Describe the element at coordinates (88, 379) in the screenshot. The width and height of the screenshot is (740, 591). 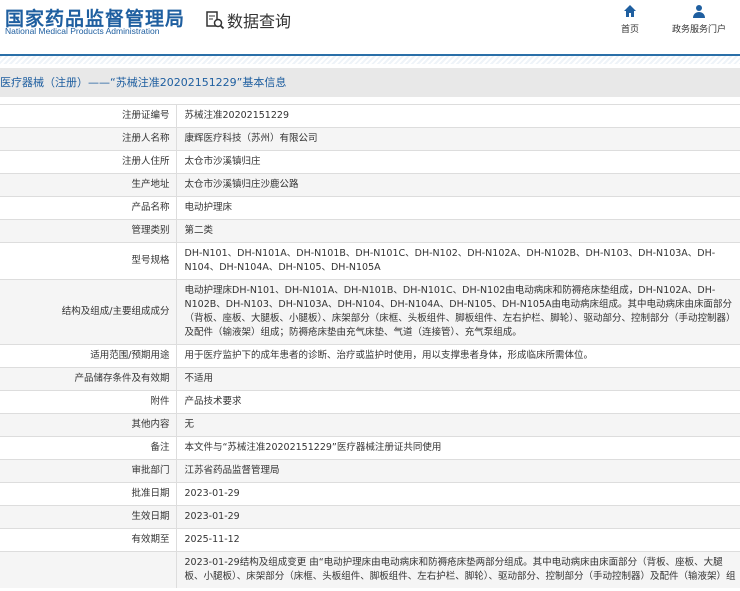
I see `field-label: 产品储存条件及有效期` at that location.